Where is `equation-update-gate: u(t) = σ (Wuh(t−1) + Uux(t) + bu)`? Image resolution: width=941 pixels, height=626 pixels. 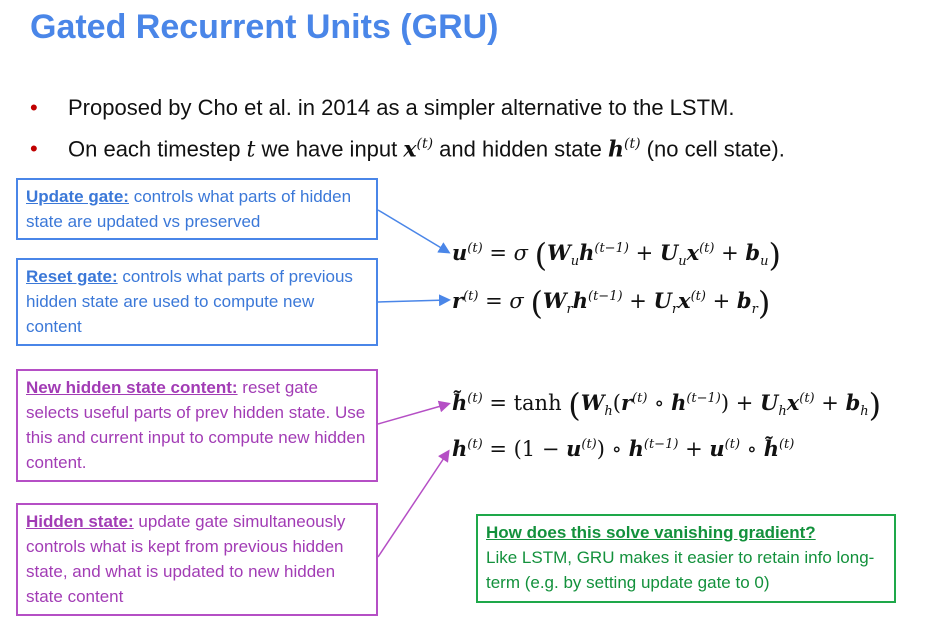
equation-update-gate: u(t) = σ (Wuh(t−1) + Uux(t) + bu) is located at coordinates (616, 255).